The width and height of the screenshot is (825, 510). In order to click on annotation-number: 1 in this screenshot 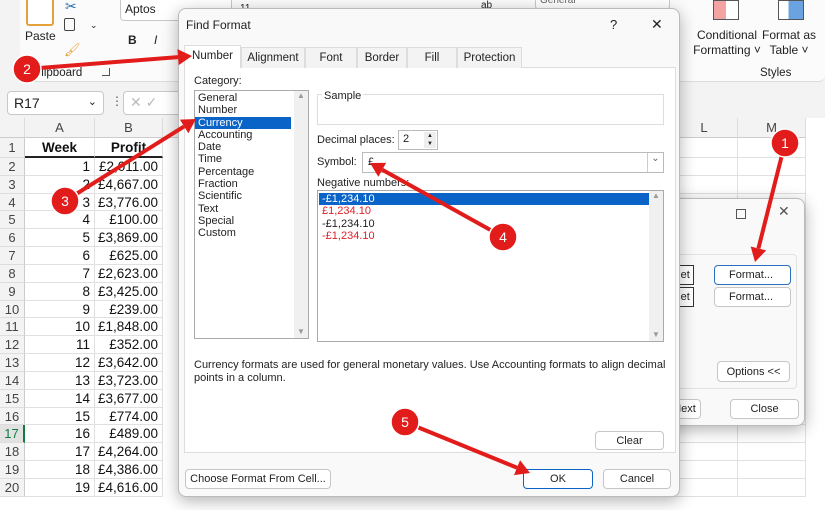, I will do `click(785, 143)`.